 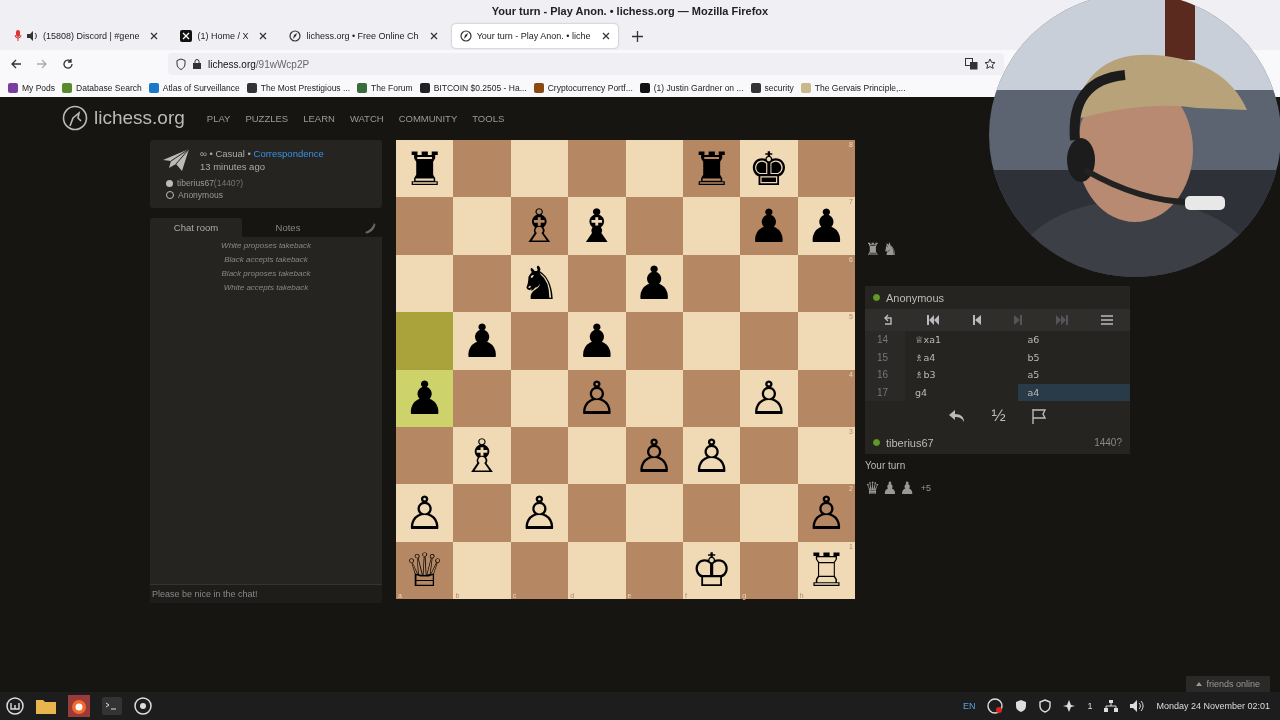 I want to click on player-name: tiberius67(1440?), so click(x=210, y=183).